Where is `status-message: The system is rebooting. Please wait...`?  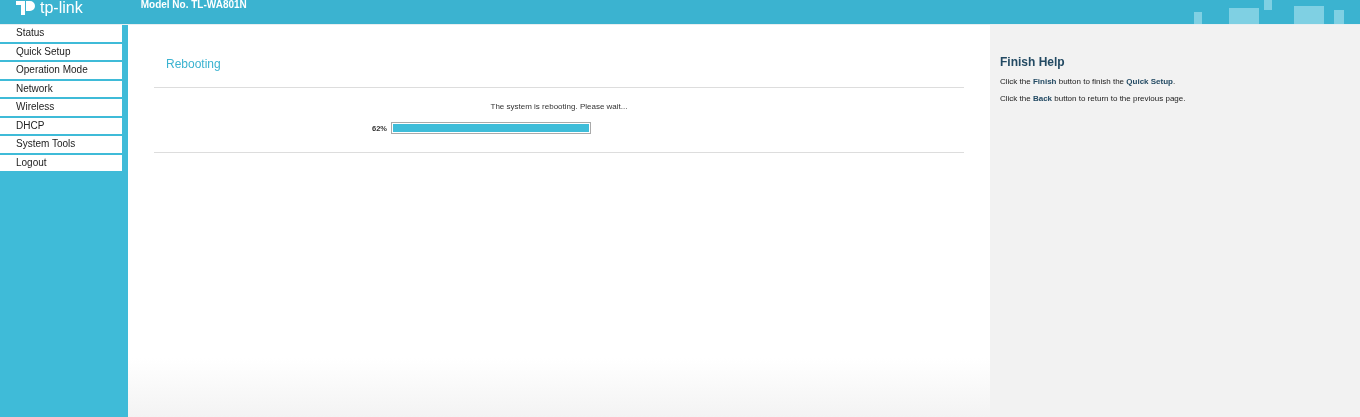
status-message: The system is rebooting. Please wait... is located at coordinates (559, 106).